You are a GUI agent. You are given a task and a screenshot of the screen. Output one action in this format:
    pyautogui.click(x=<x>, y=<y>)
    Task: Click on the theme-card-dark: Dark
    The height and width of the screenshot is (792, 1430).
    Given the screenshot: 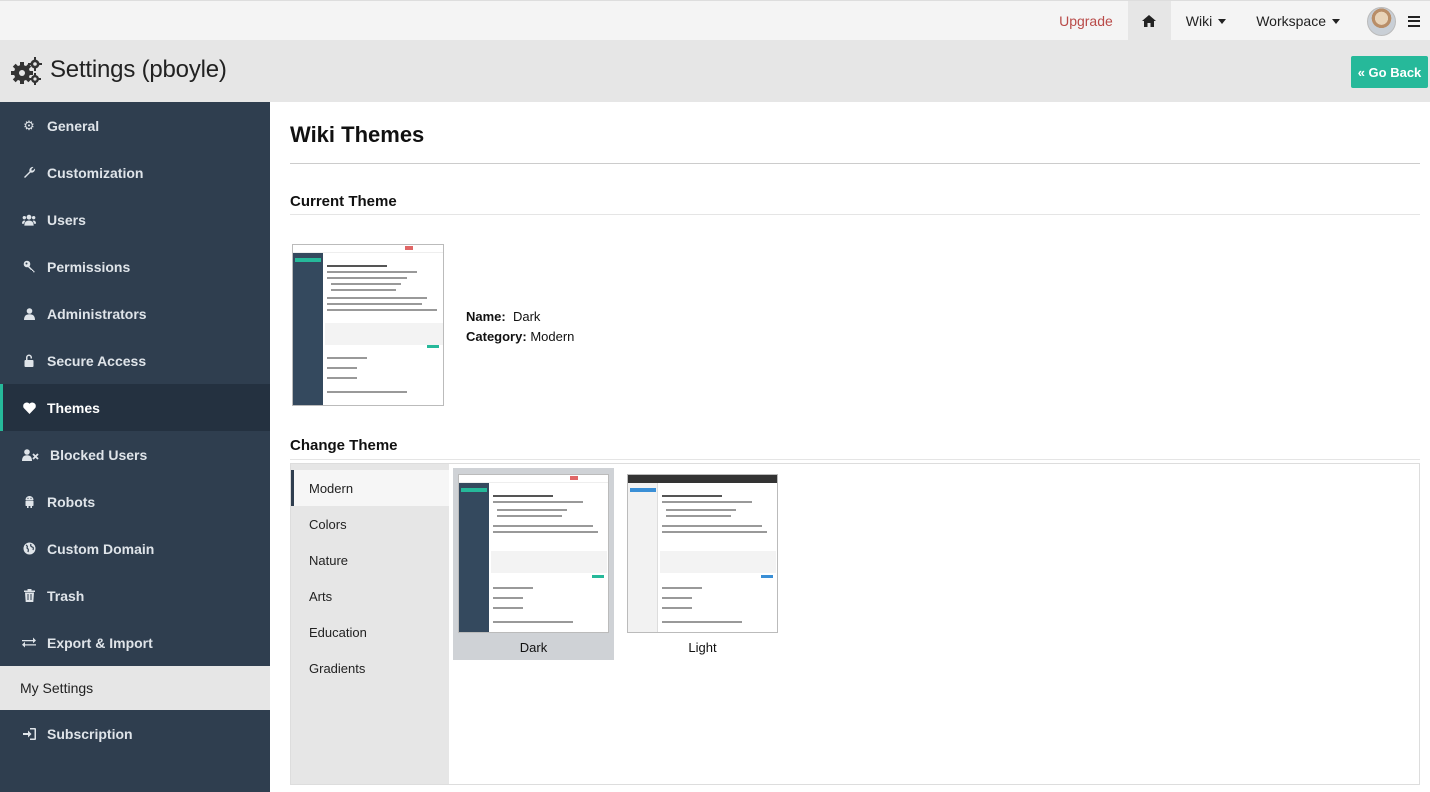 What is the action you would take?
    pyautogui.click(x=533, y=564)
    